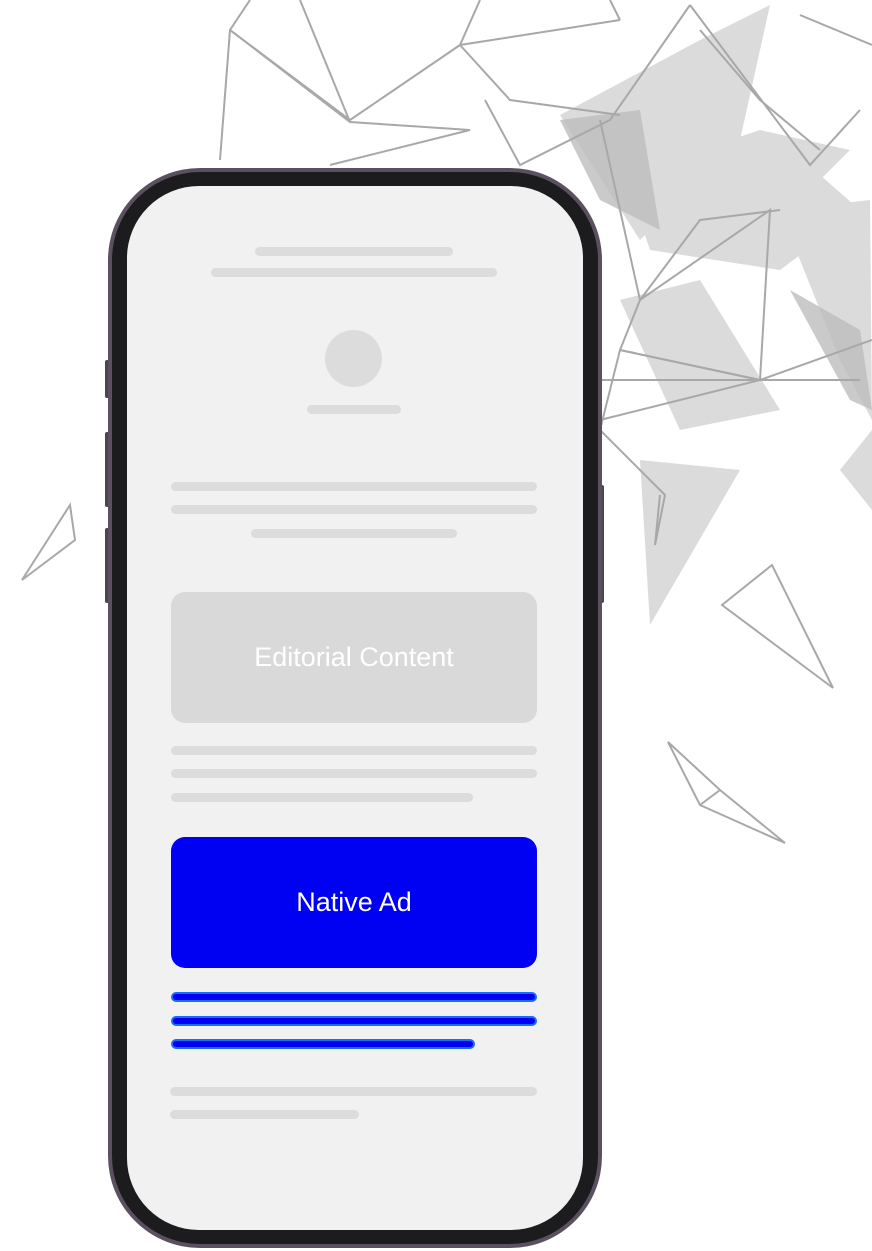  I want to click on native-ad-label: Native Ad, so click(354, 902).